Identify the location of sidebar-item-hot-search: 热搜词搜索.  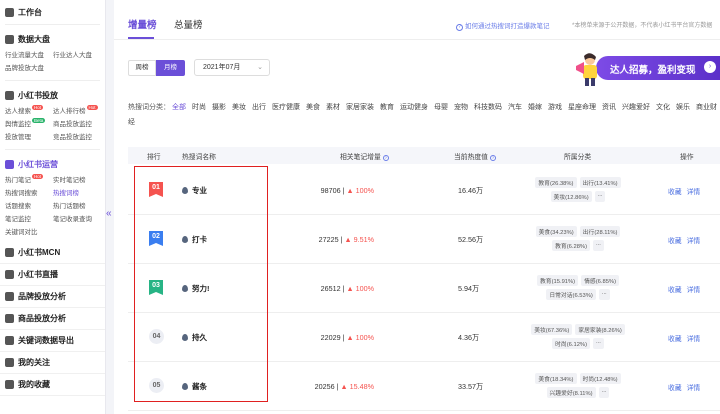
(29, 192).